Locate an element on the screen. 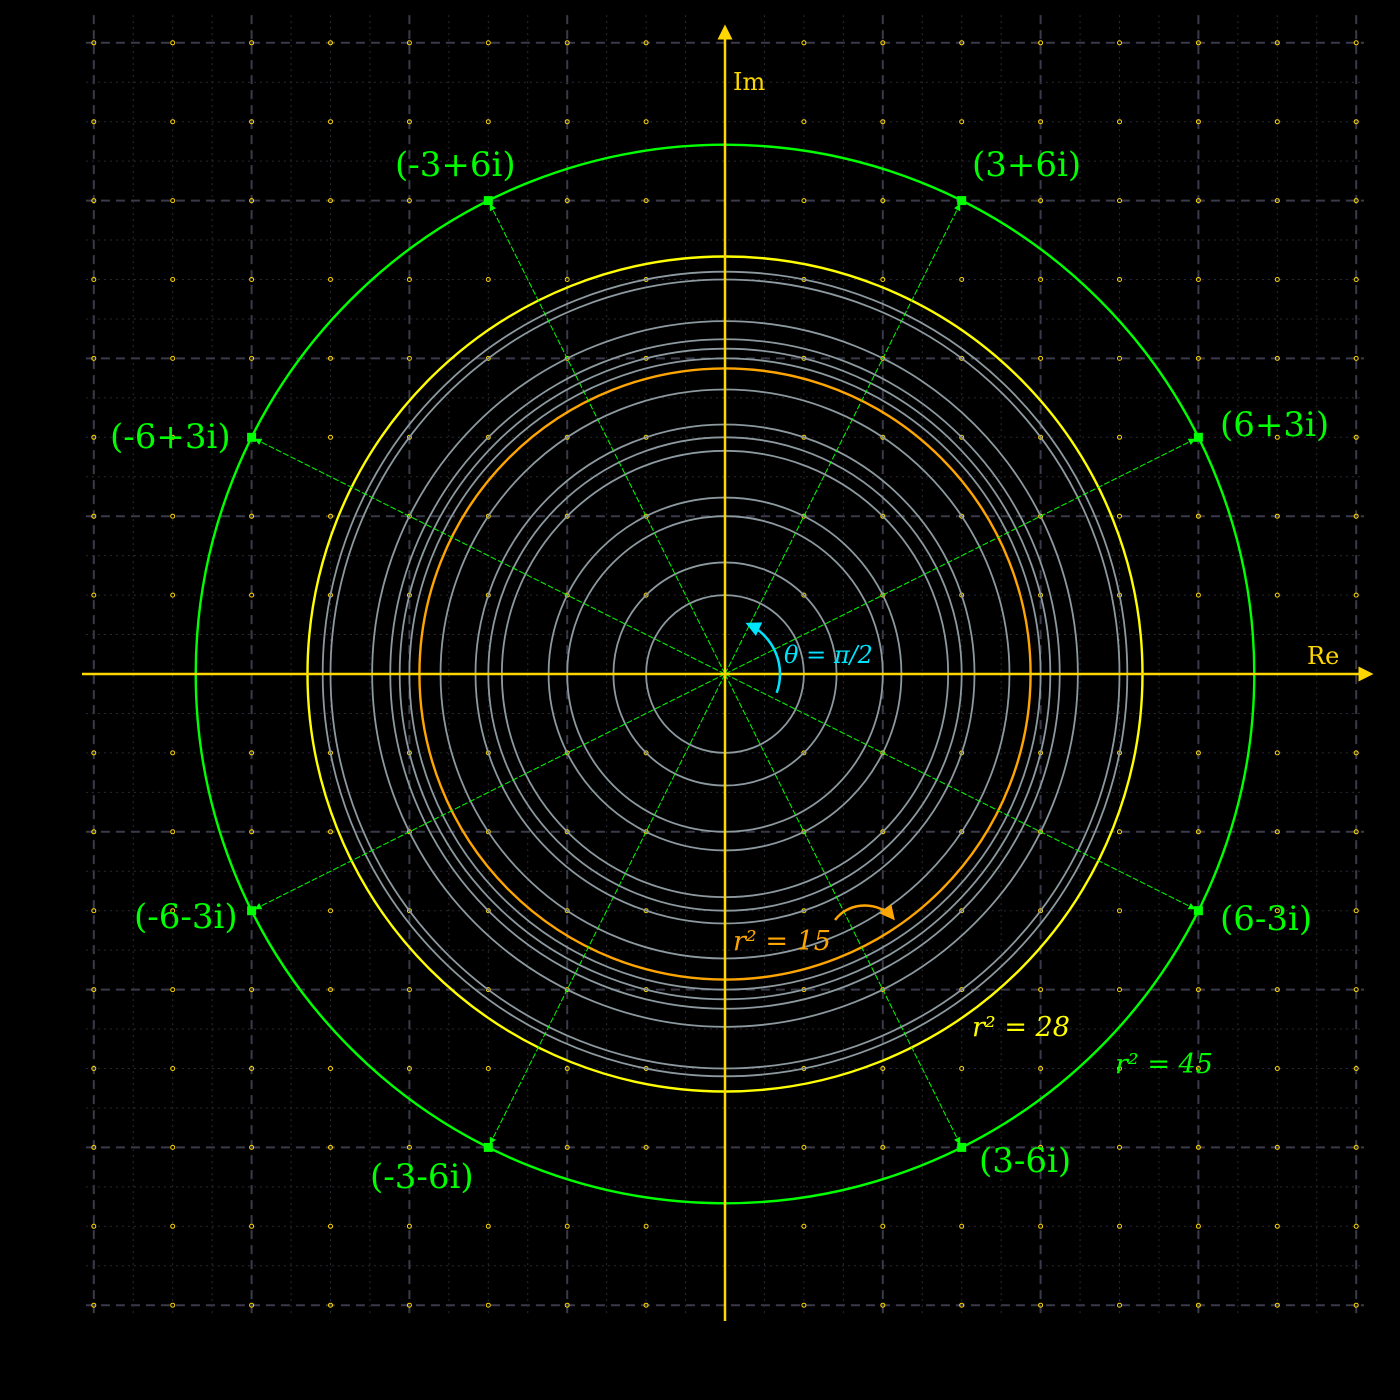 This screenshot has width=1400, height=1400. circle-label-r2-28: r² = 28 is located at coordinates (1021, 1027).